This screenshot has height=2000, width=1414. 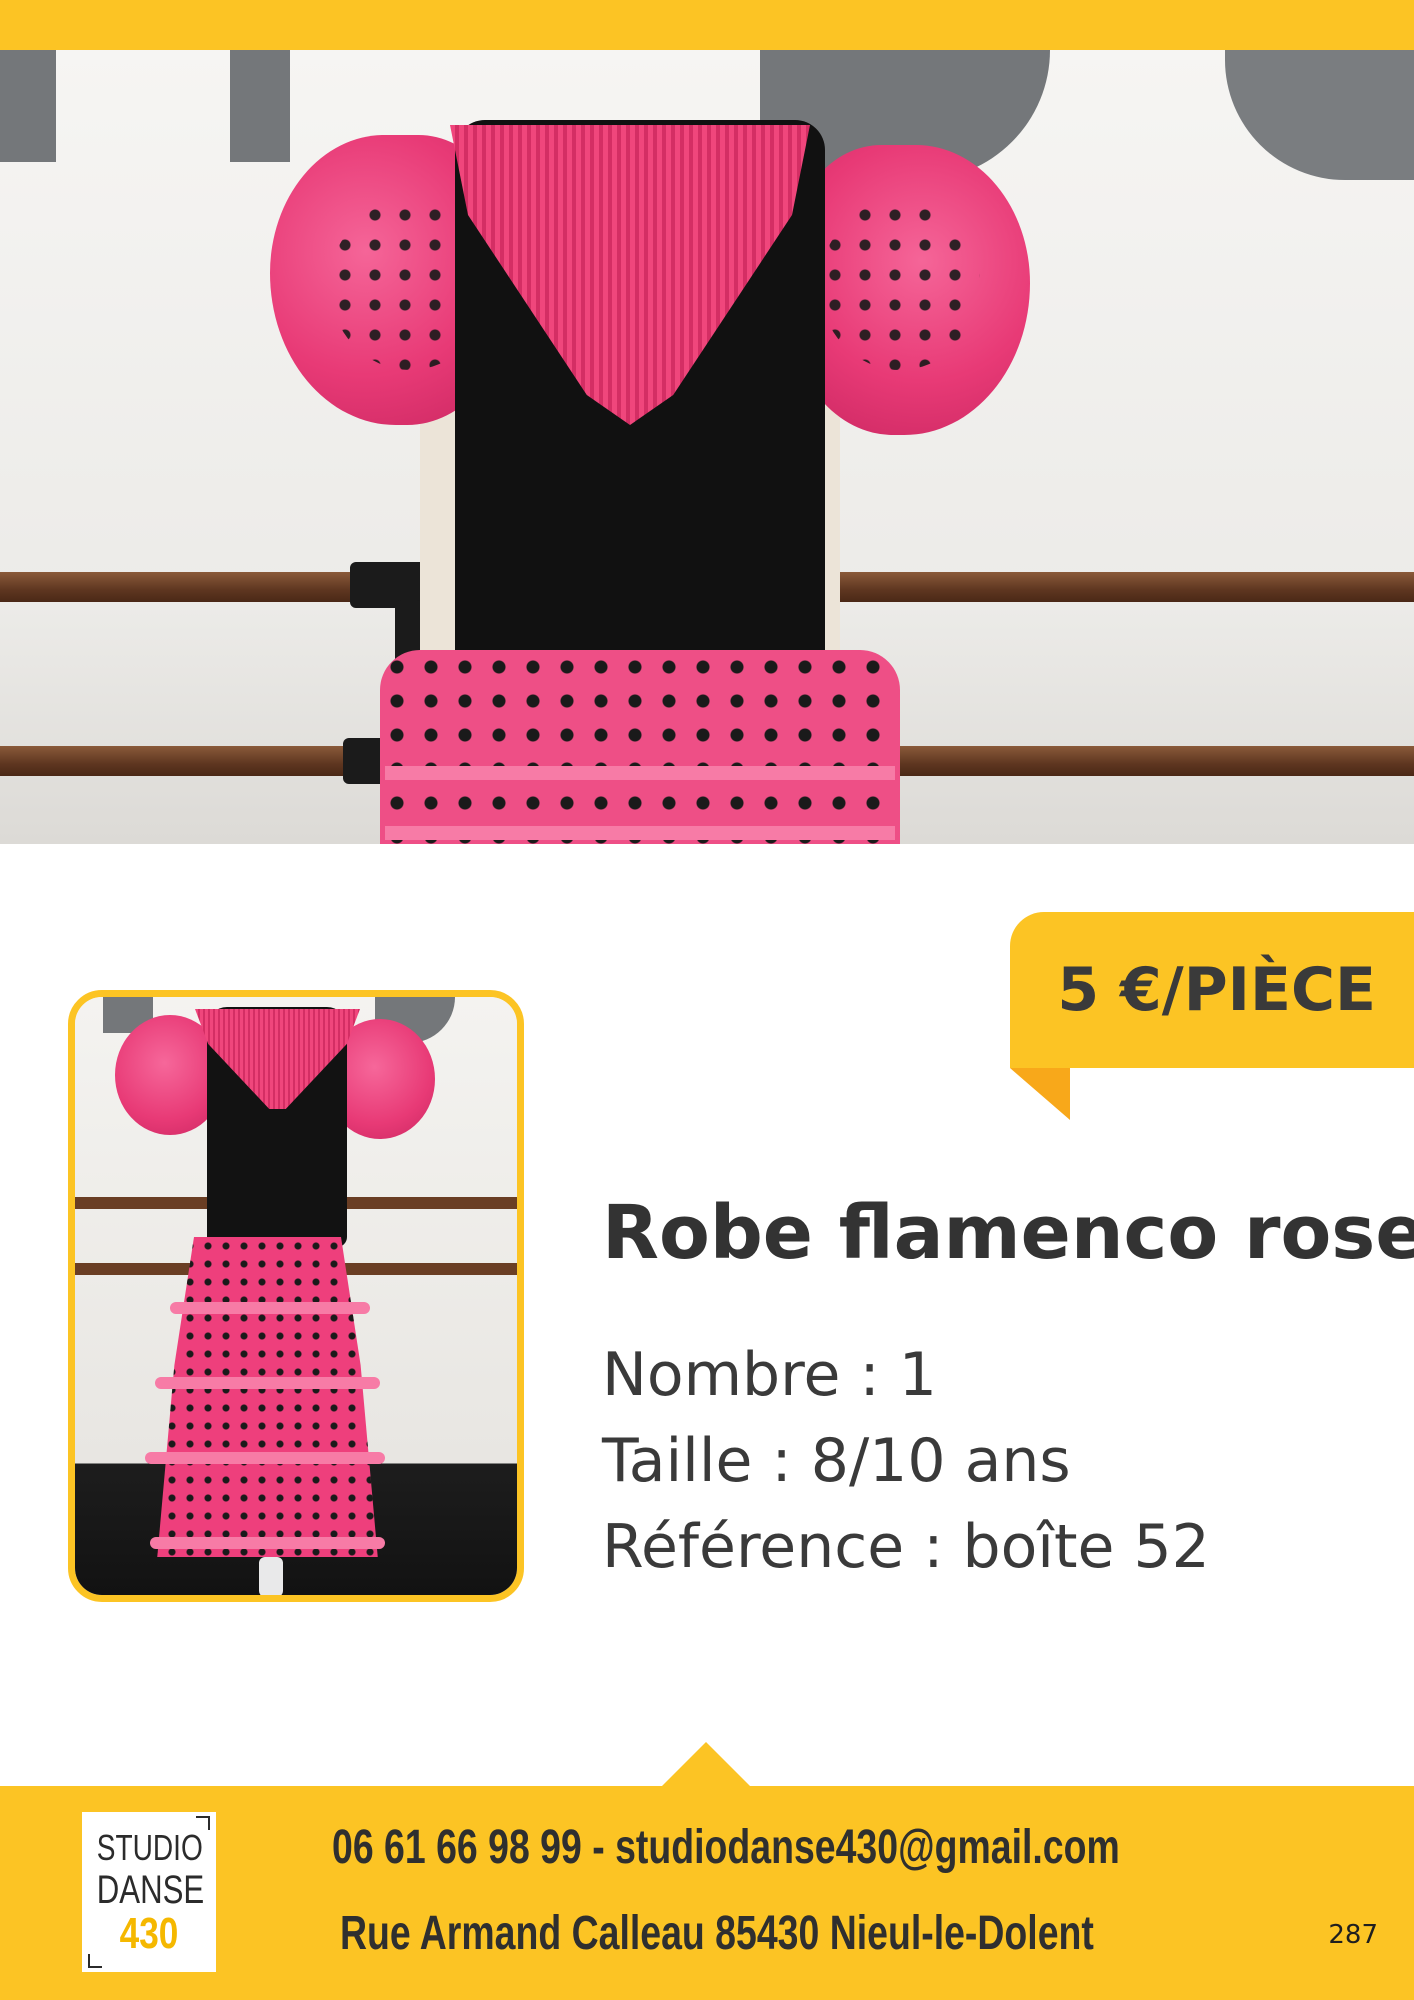 What do you see at coordinates (149, 1933) in the screenshot?
I see `logo-line-number: 430` at bounding box center [149, 1933].